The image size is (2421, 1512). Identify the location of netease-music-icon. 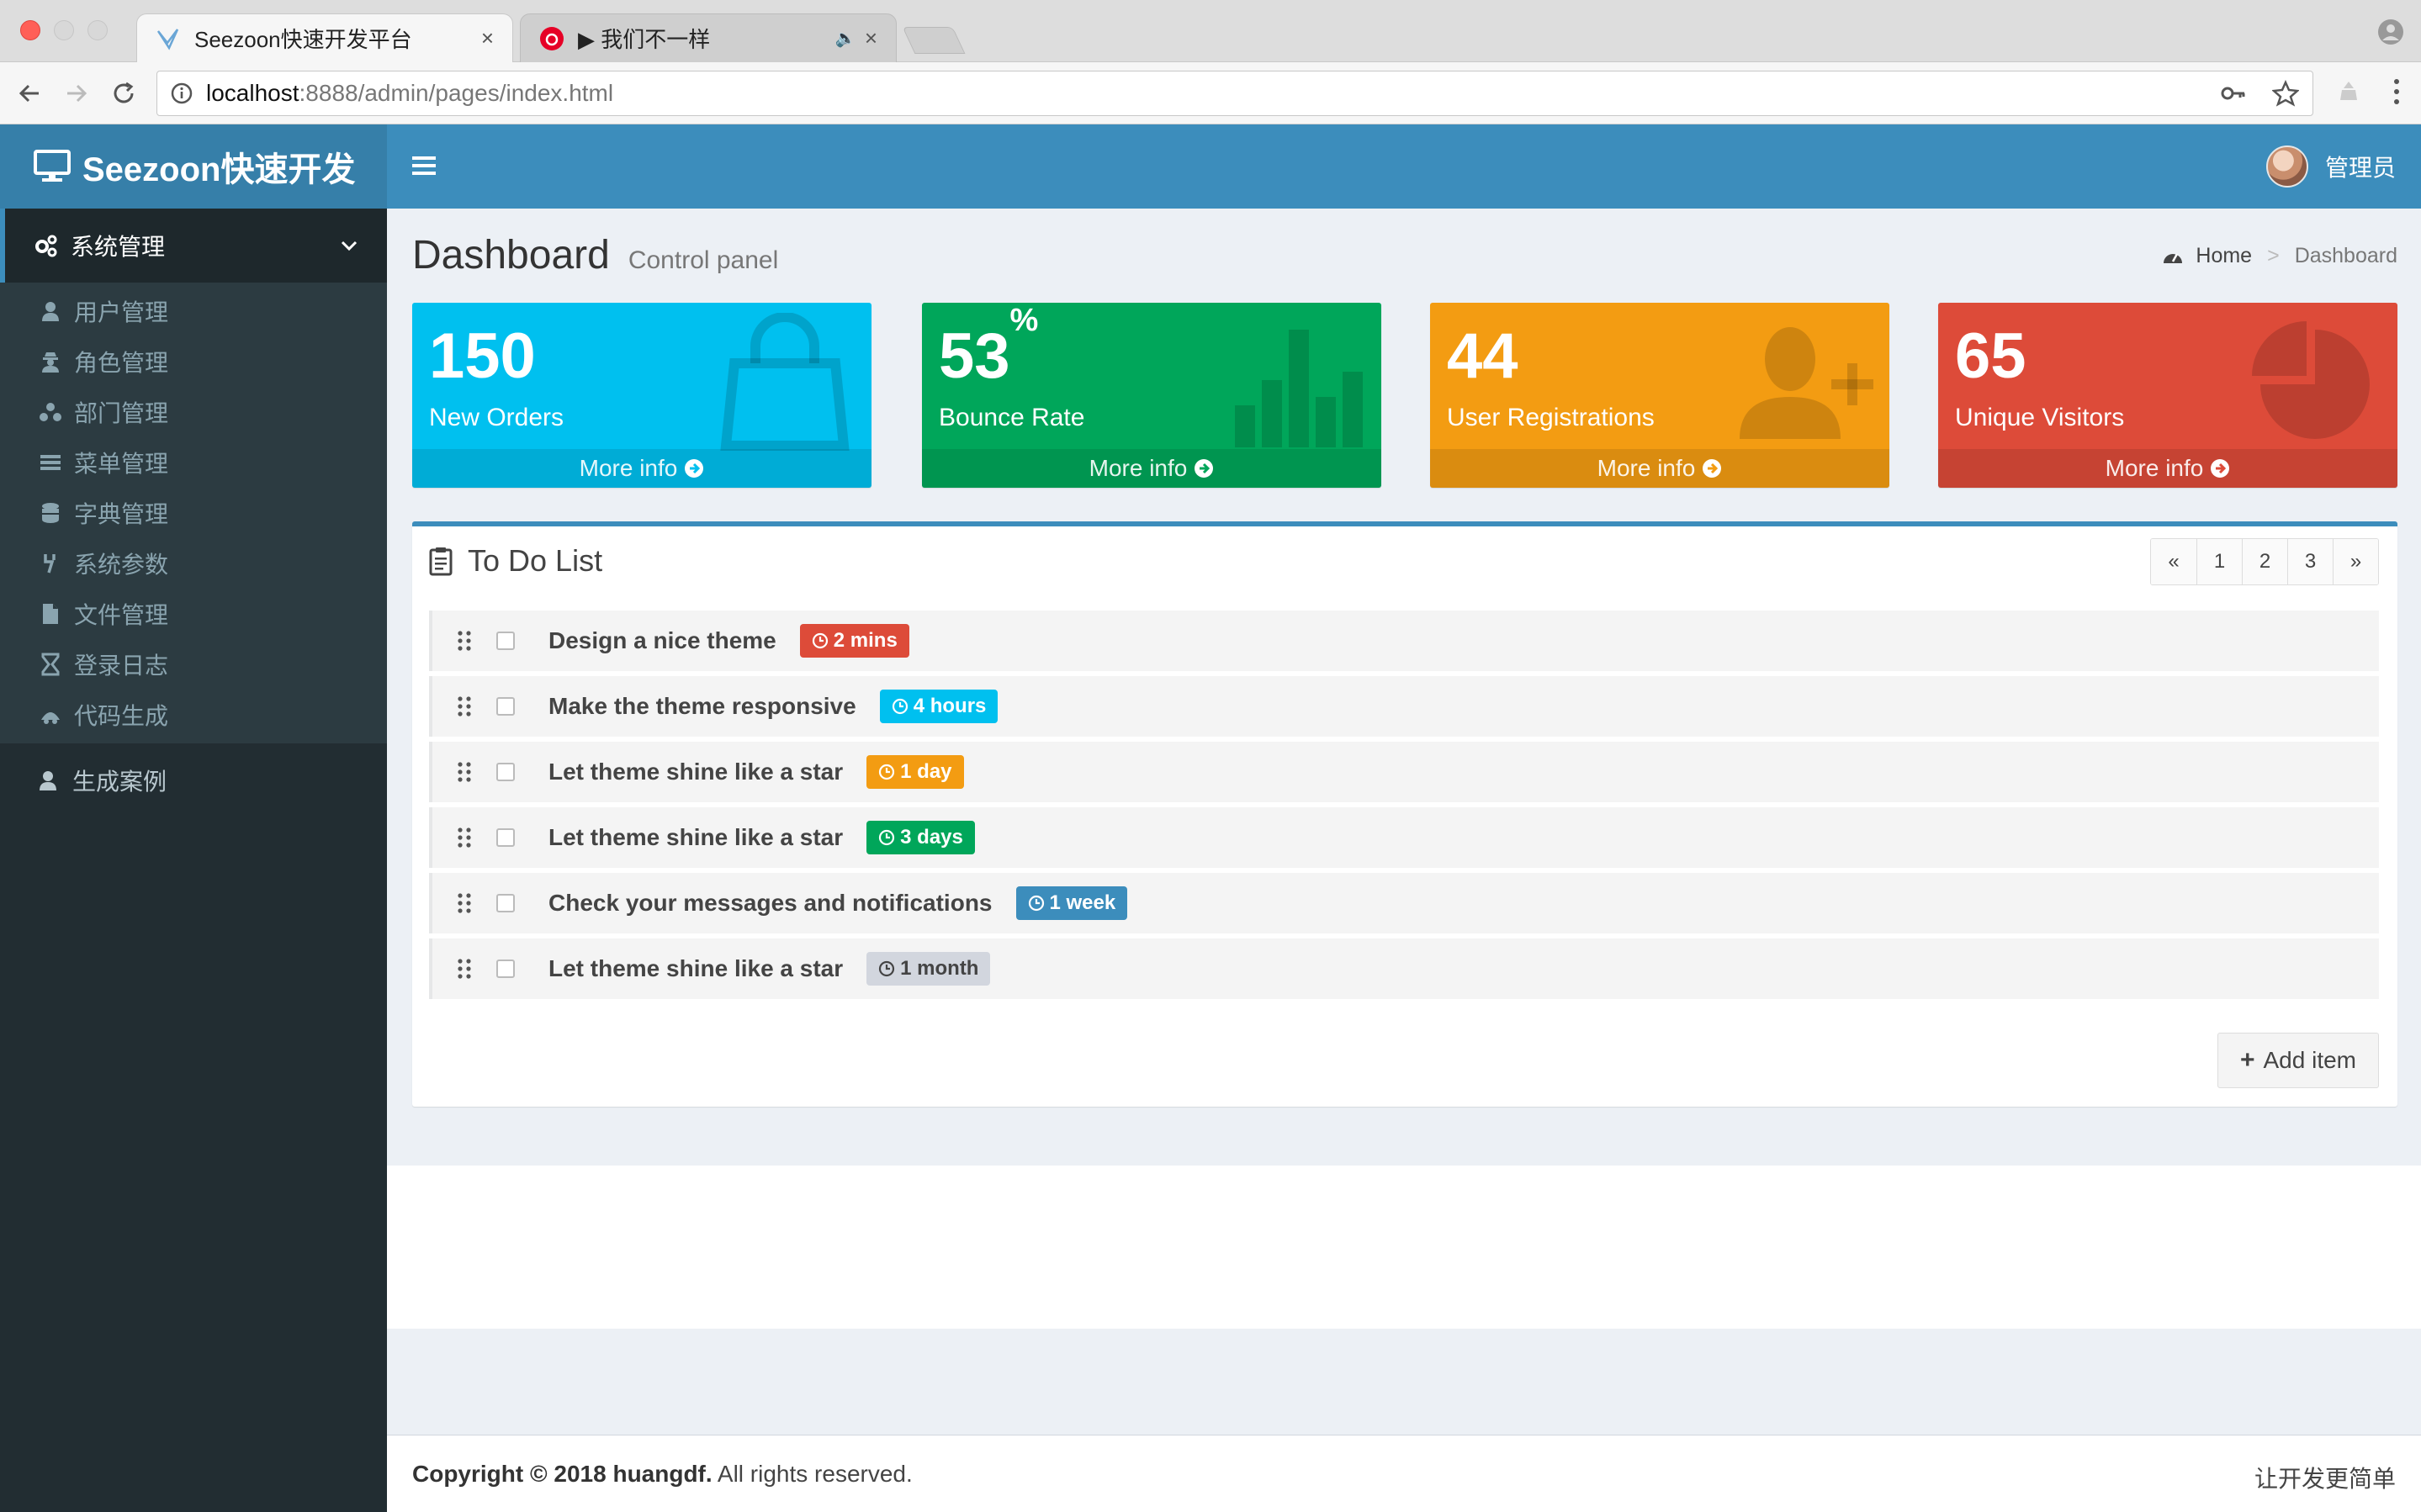
(551, 38).